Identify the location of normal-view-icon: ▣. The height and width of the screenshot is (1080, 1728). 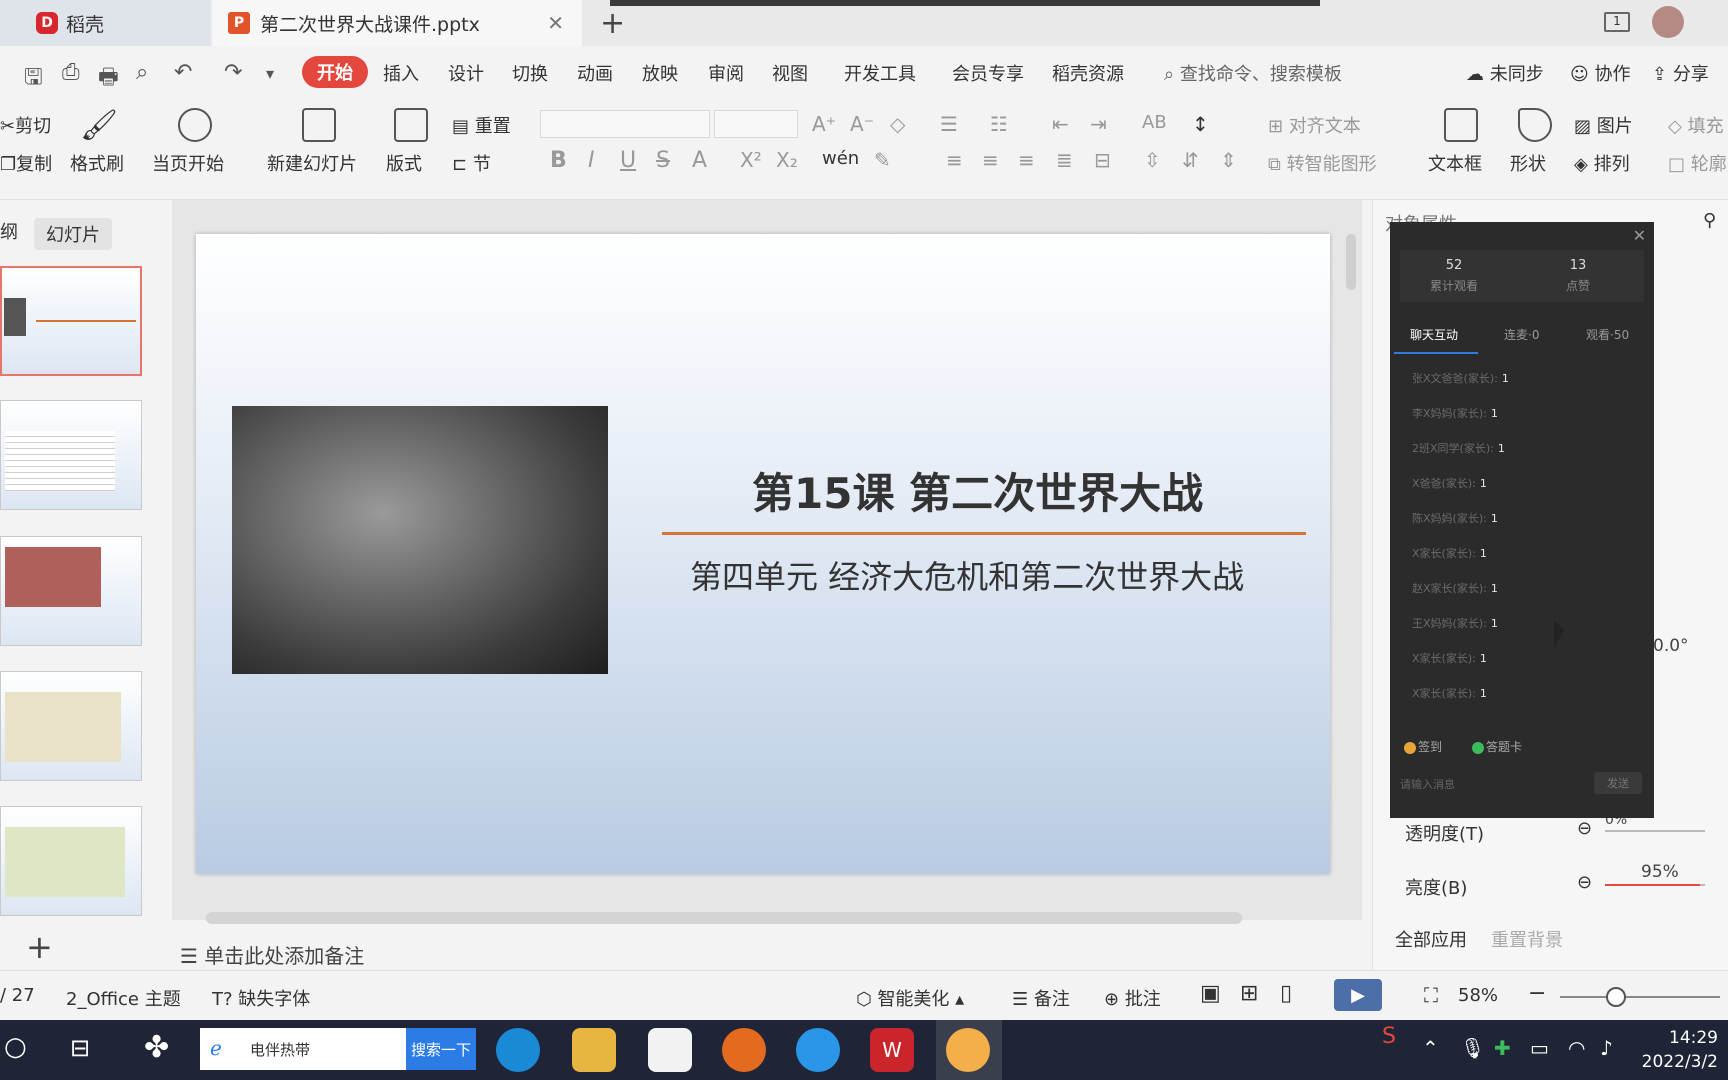
(1210, 993).